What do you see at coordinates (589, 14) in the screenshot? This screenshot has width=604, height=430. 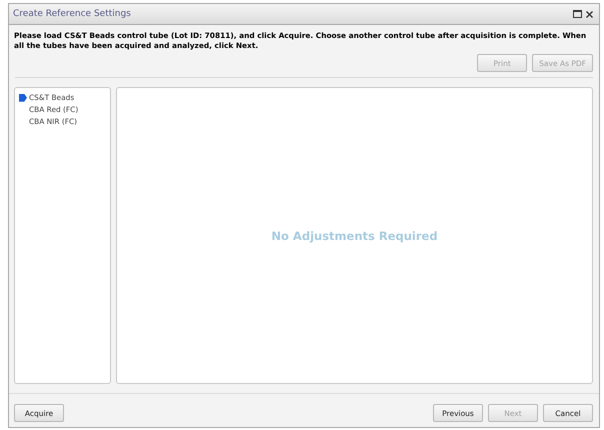 I see `close-icon` at bounding box center [589, 14].